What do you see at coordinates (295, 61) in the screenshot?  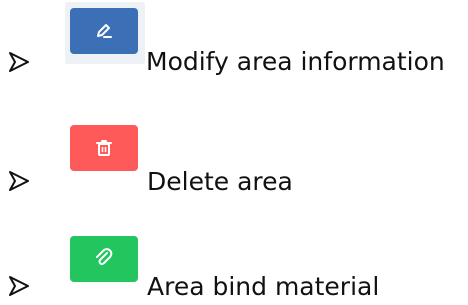 I see `item-label: Modify area information` at bounding box center [295, 61].